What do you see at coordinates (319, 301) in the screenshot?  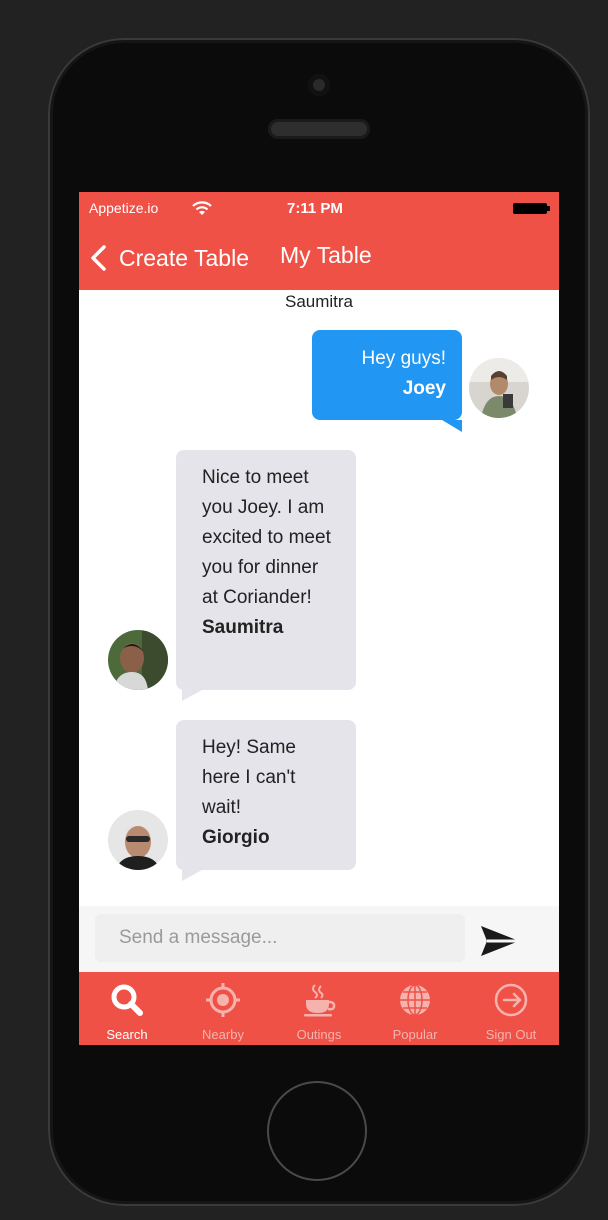 I see `chat-table-member: Saumitra` at bounding box center [319, 301].